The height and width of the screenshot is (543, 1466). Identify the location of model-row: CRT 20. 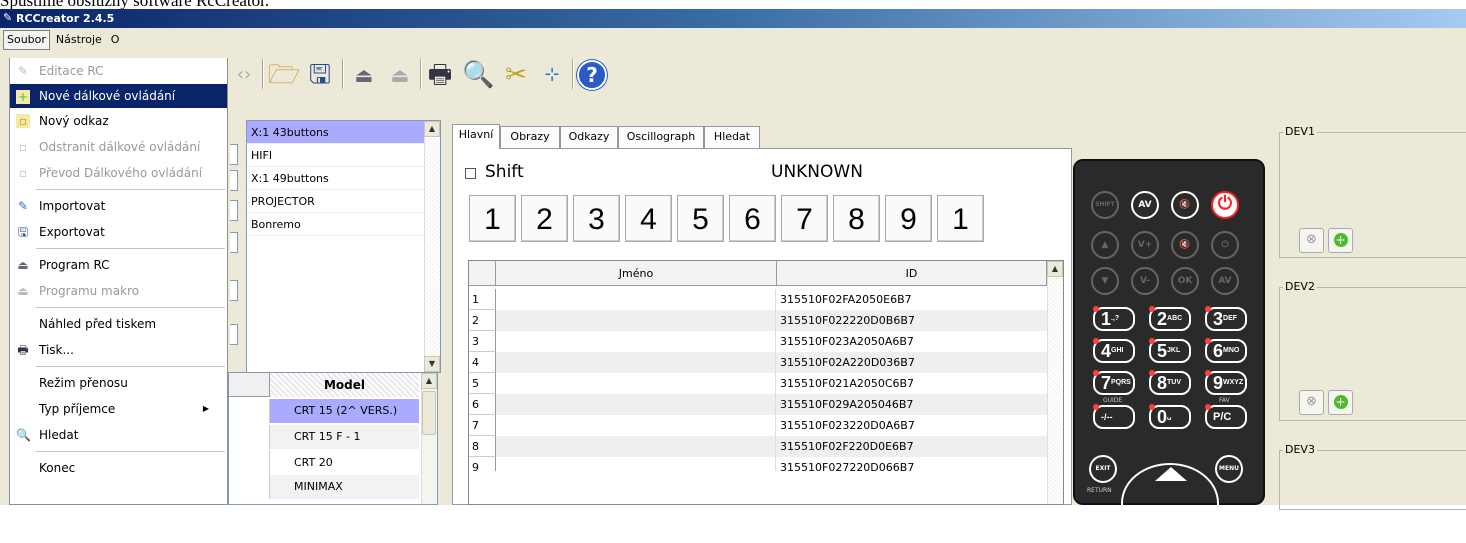
(344, 463).